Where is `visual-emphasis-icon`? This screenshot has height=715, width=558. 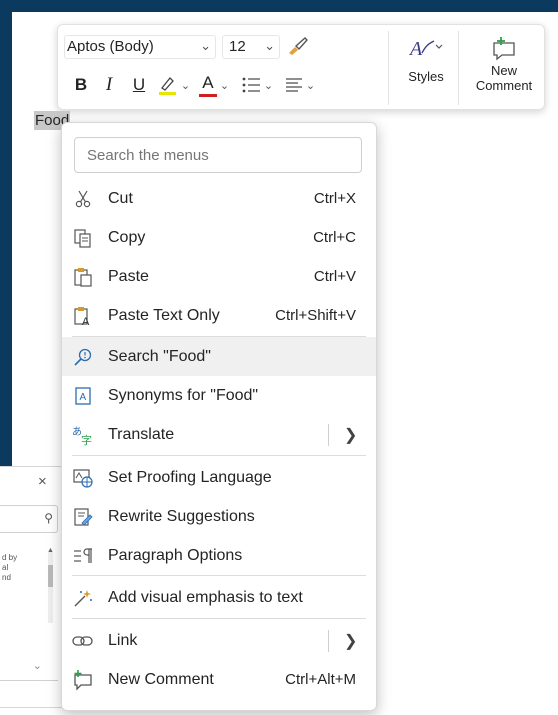
visual-emphasis-icon is located at coordinates (83, 598).